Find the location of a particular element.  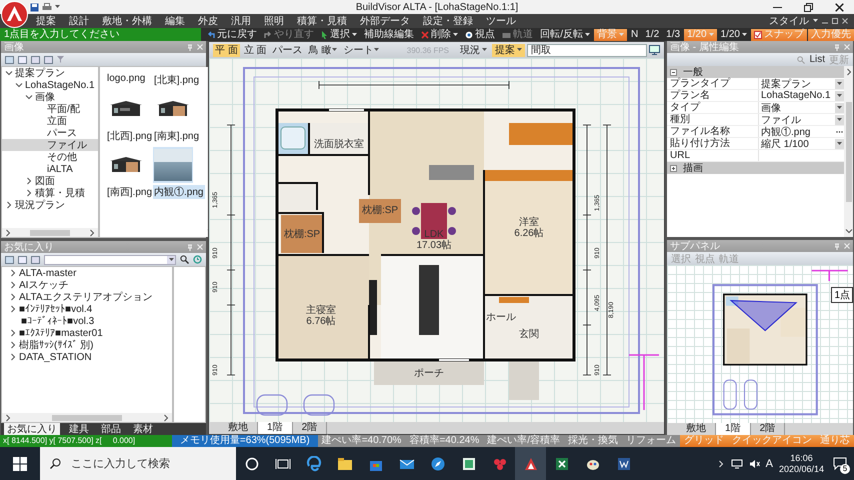

taskbar-search-box: ここに入力して検索 is located at coordinates (138, 463).